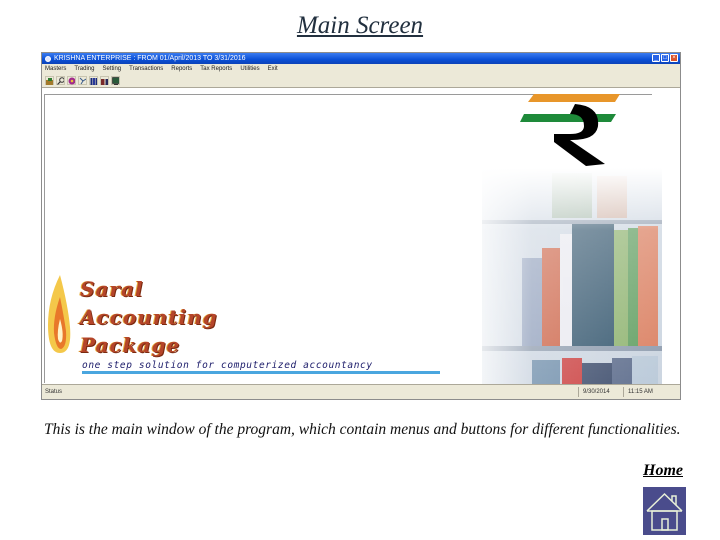 The width and height of the screenshot is (720, 540). I want to click on brand-saral: Saral, so click(112, 289).